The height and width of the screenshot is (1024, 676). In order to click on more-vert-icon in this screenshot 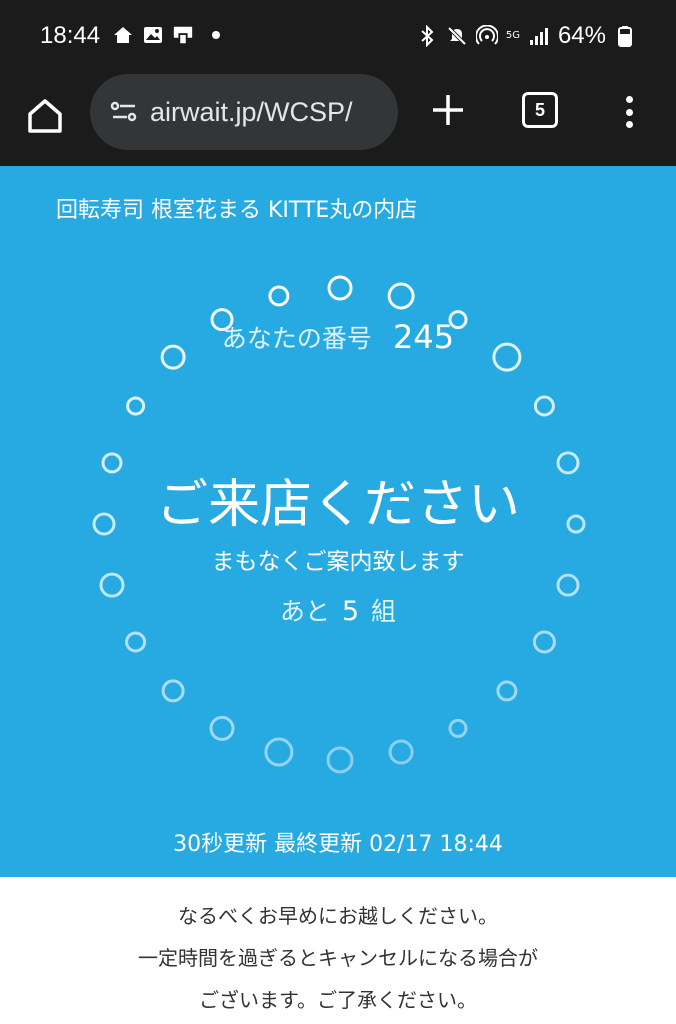, I will do `click(629, 112)`.